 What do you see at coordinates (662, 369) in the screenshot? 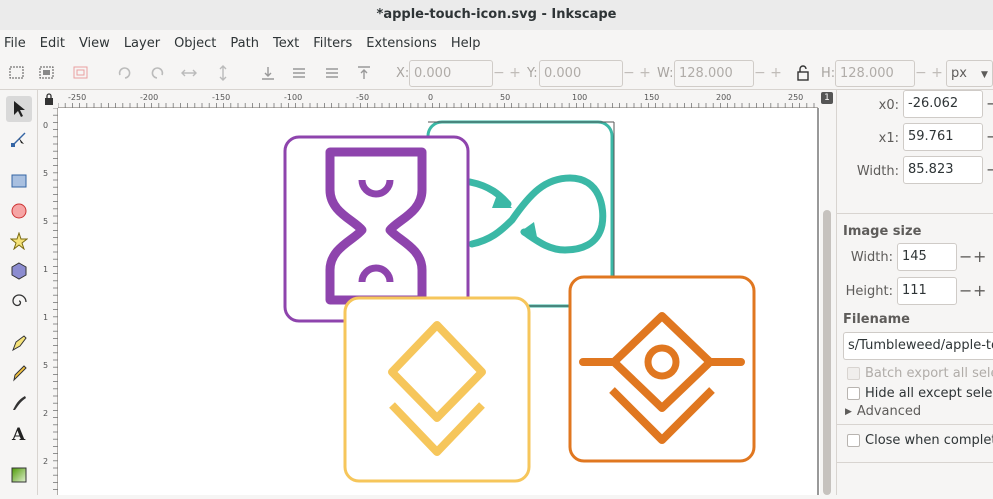
I see `diamond-target-icon-tile` at bounding box center [662, 369].